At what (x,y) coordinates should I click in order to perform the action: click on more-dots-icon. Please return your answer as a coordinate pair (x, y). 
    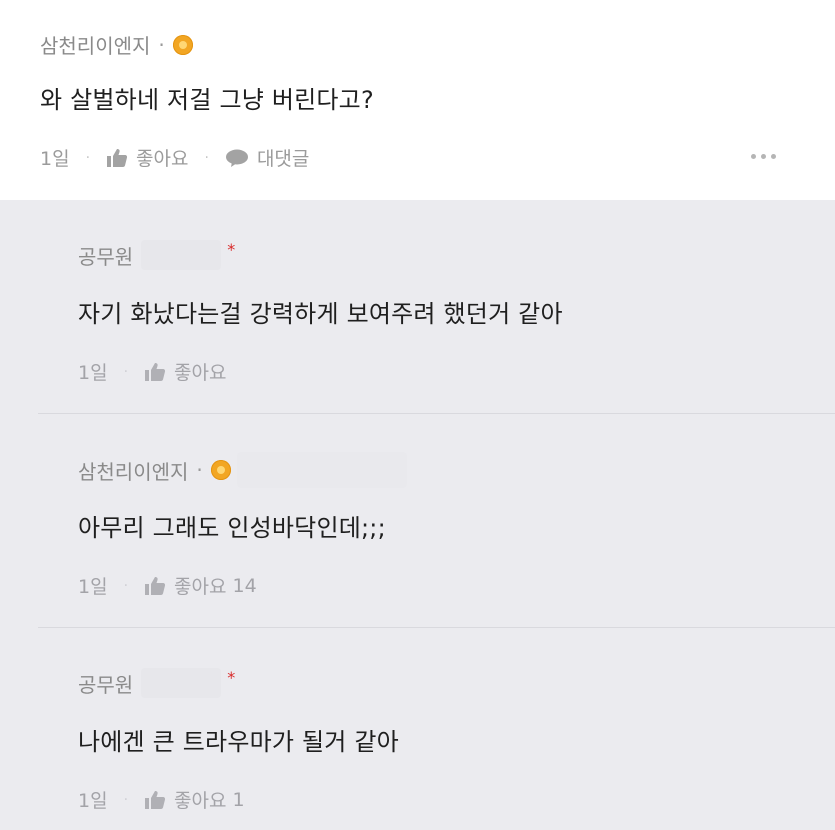
    Looking at the image, I should click on (763, 156).